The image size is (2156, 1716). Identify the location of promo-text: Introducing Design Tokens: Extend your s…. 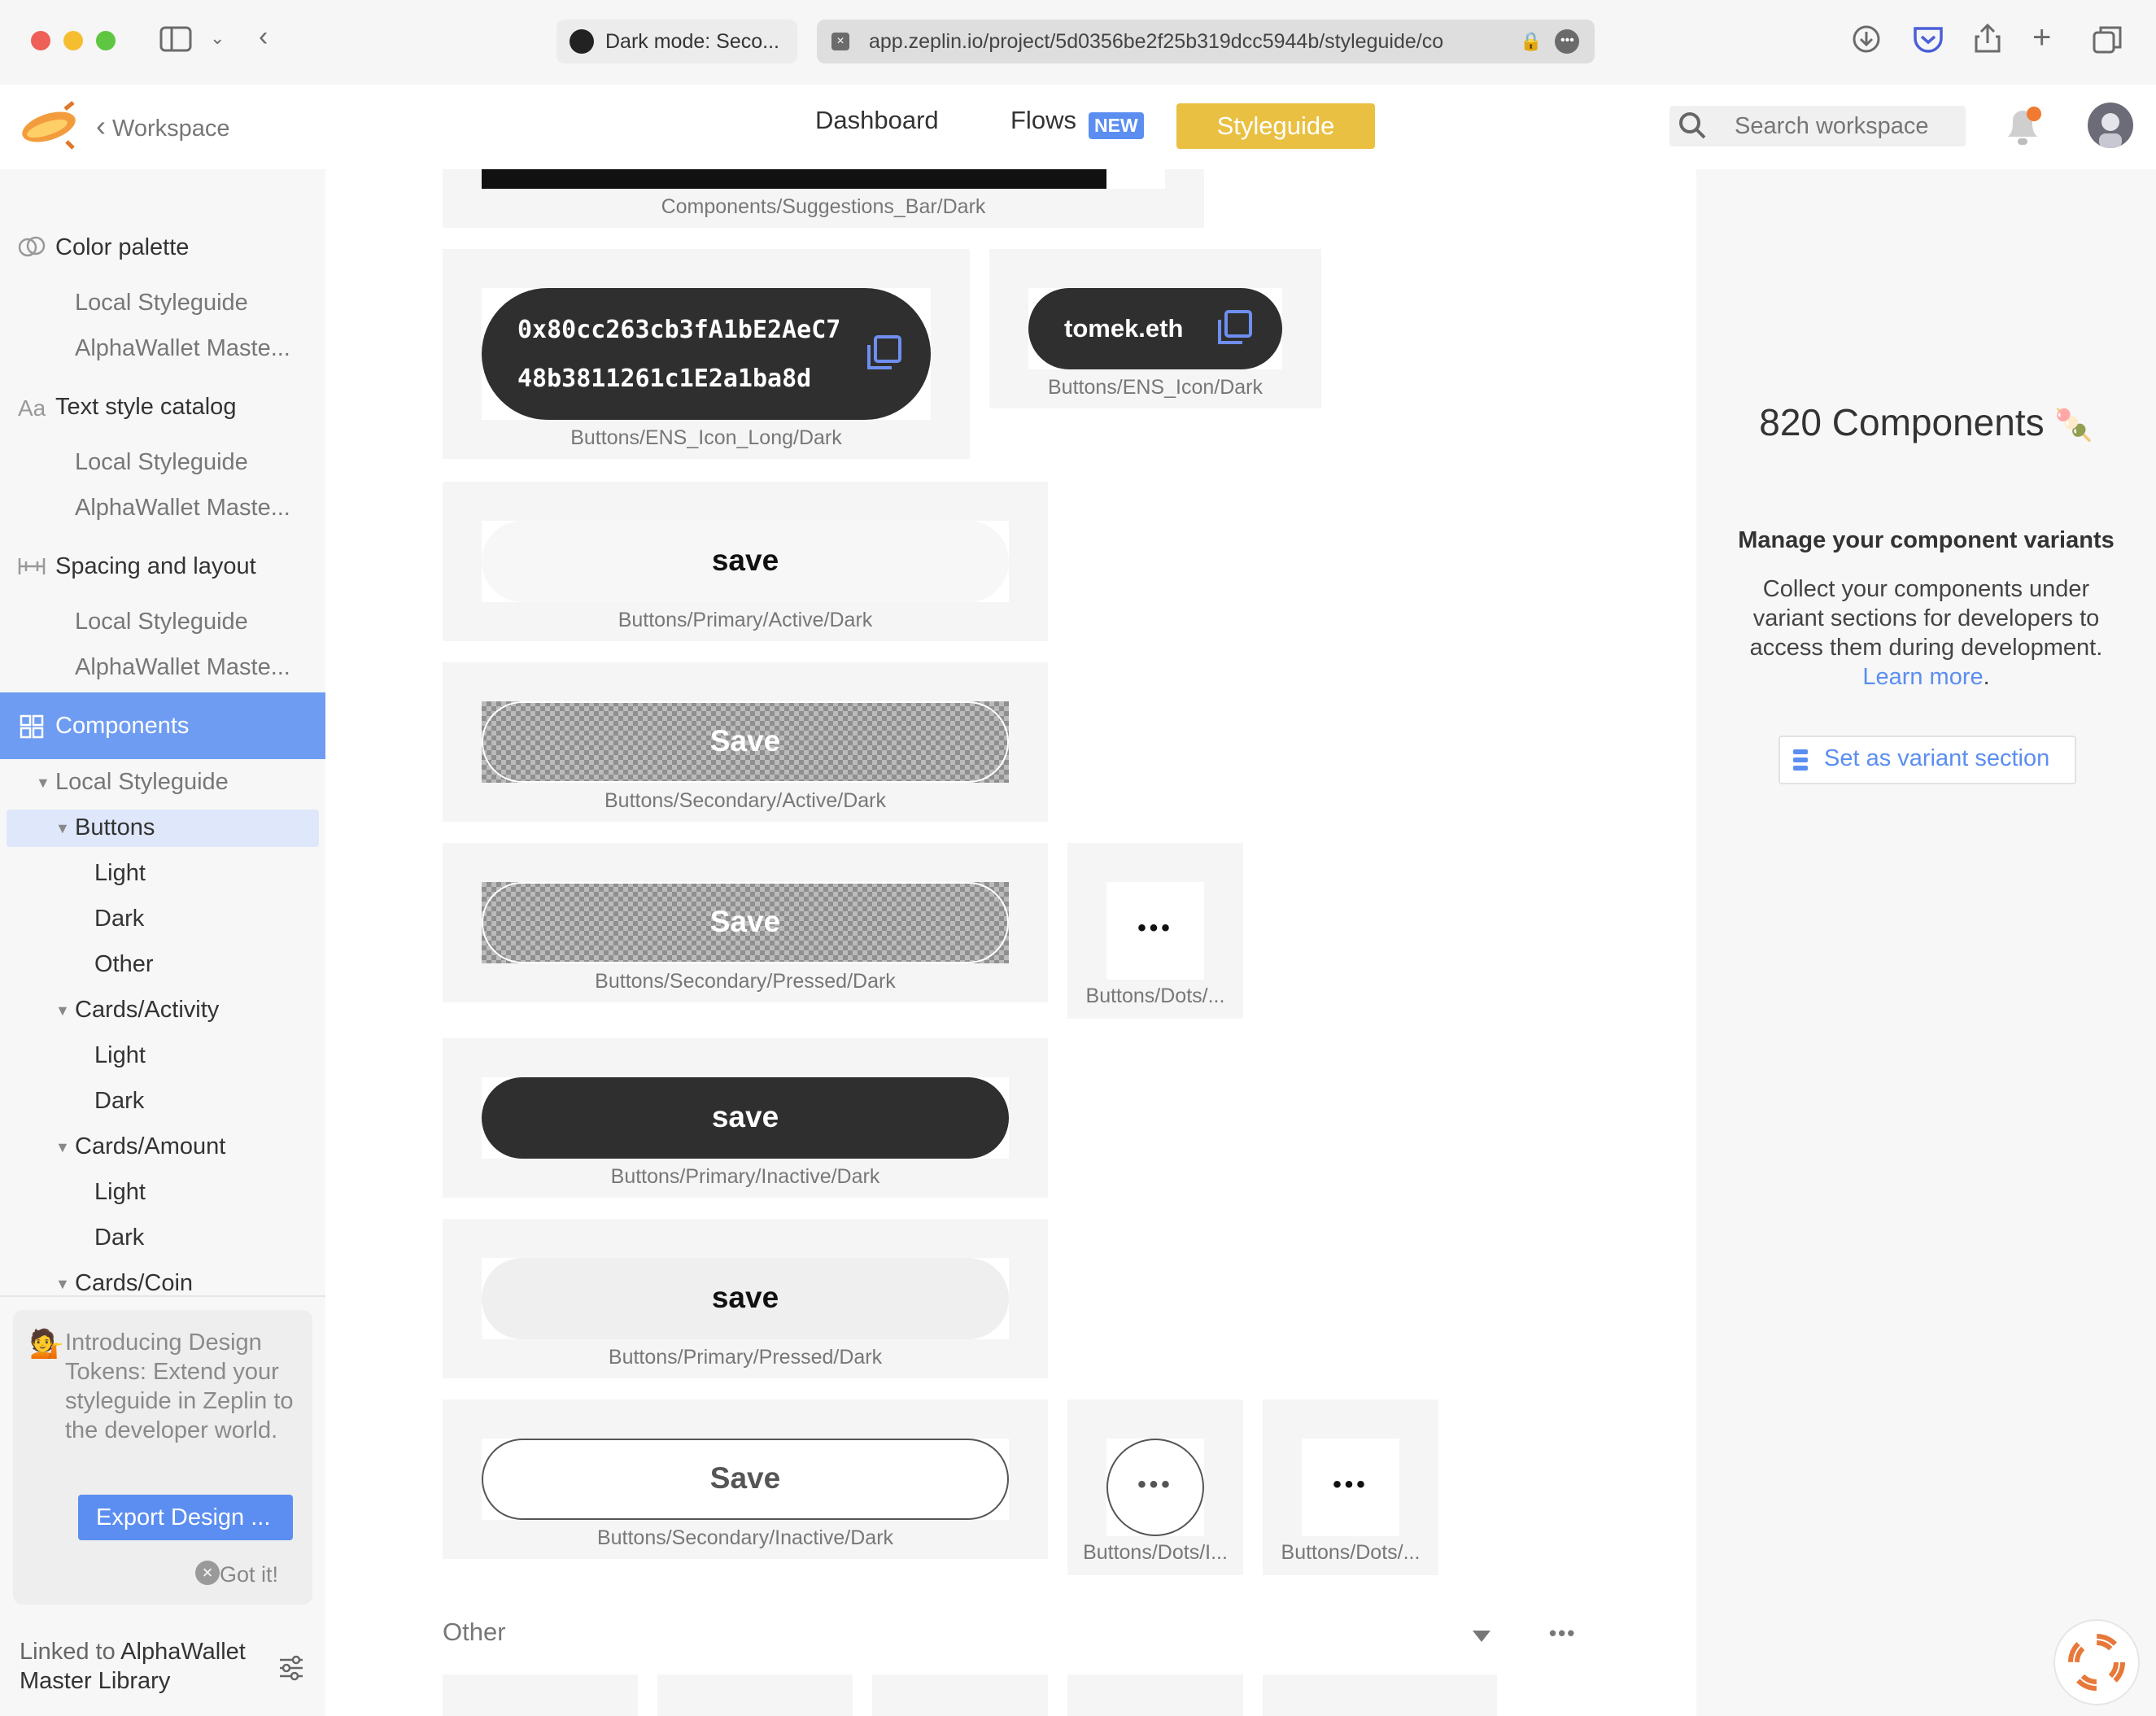
(179, 1386).